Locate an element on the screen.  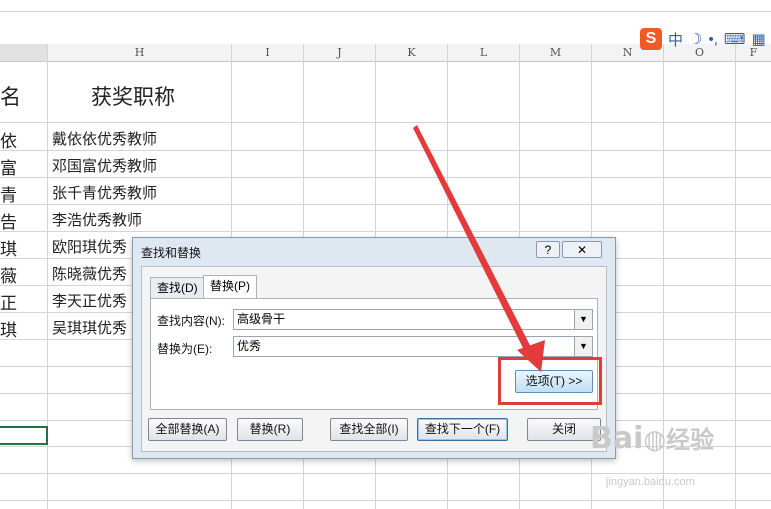
highlight-box is located at coordinates (550, 381).